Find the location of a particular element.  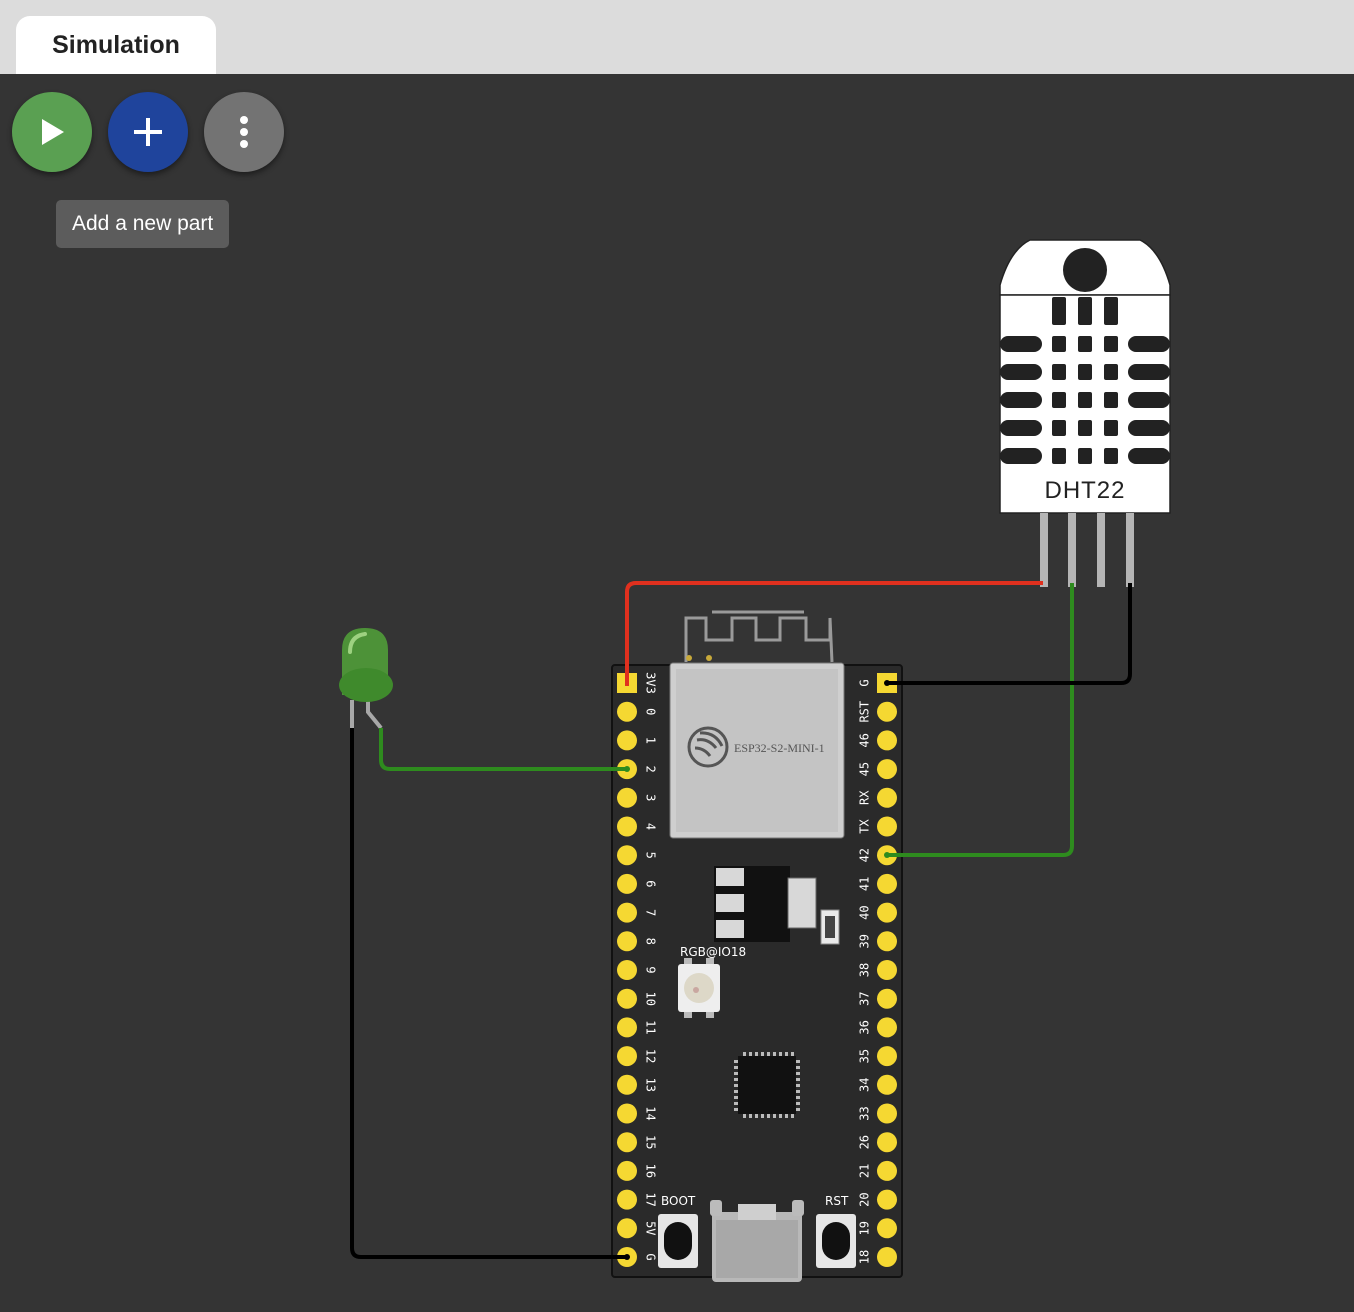

pin-label: 17 is located at coordinates (651, 1199).